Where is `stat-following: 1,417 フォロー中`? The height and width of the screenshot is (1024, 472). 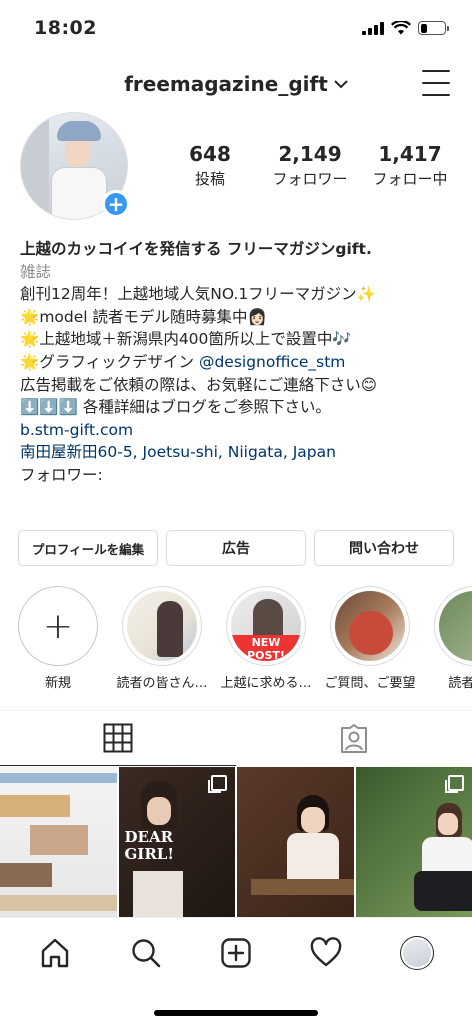 stat-following: 1,417 フォロー中 is located at coordinates (410, 165).